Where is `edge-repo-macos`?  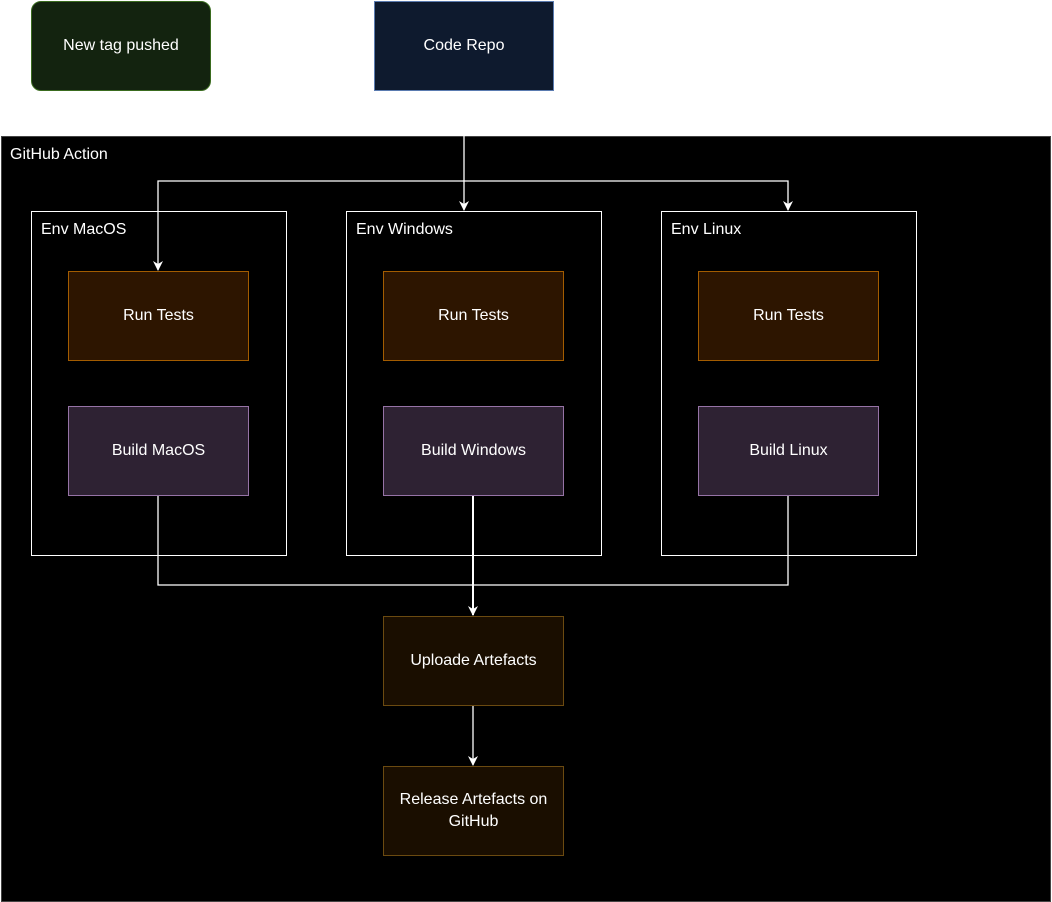
edge-repo-macos is located at coordinates (308, 225).